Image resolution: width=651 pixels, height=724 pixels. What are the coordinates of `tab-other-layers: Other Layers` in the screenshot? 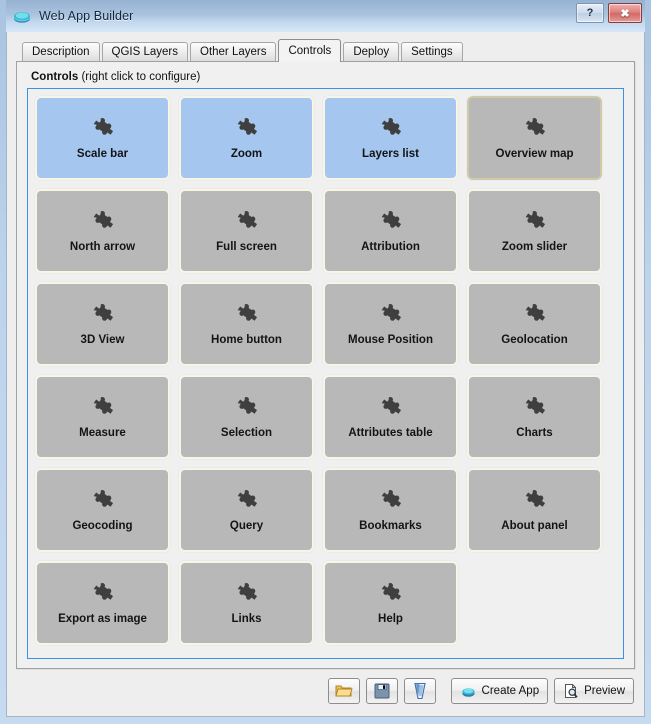 It's located at (233, 51).